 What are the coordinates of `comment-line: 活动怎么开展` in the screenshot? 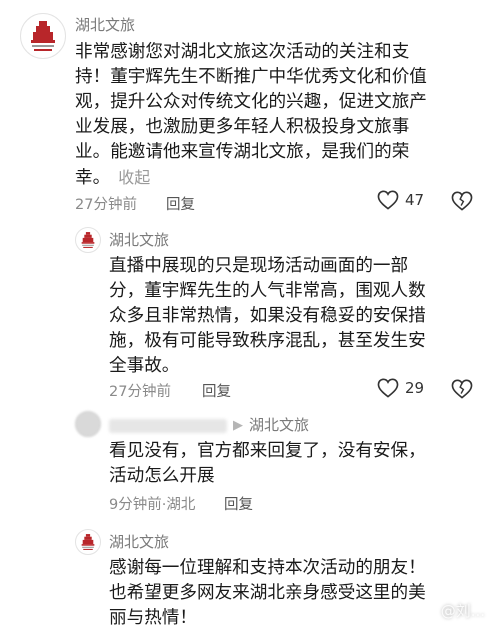 It's located at (162, 476).